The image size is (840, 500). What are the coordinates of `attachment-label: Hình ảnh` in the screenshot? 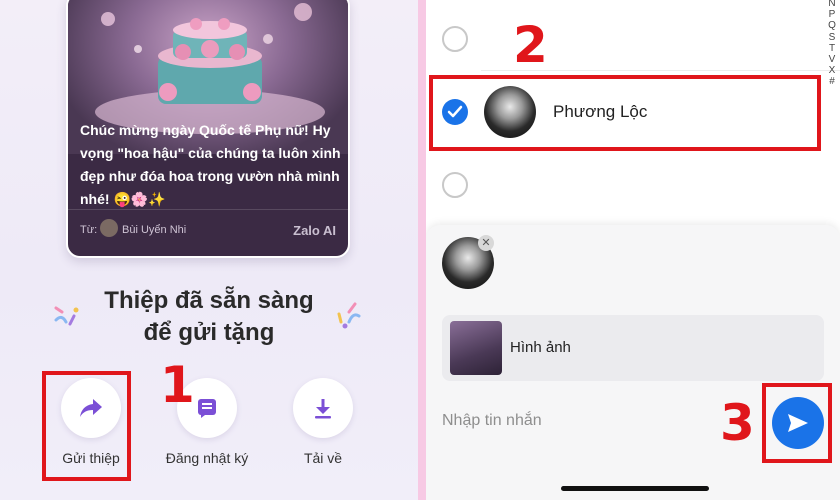 It's located at (540, 347).